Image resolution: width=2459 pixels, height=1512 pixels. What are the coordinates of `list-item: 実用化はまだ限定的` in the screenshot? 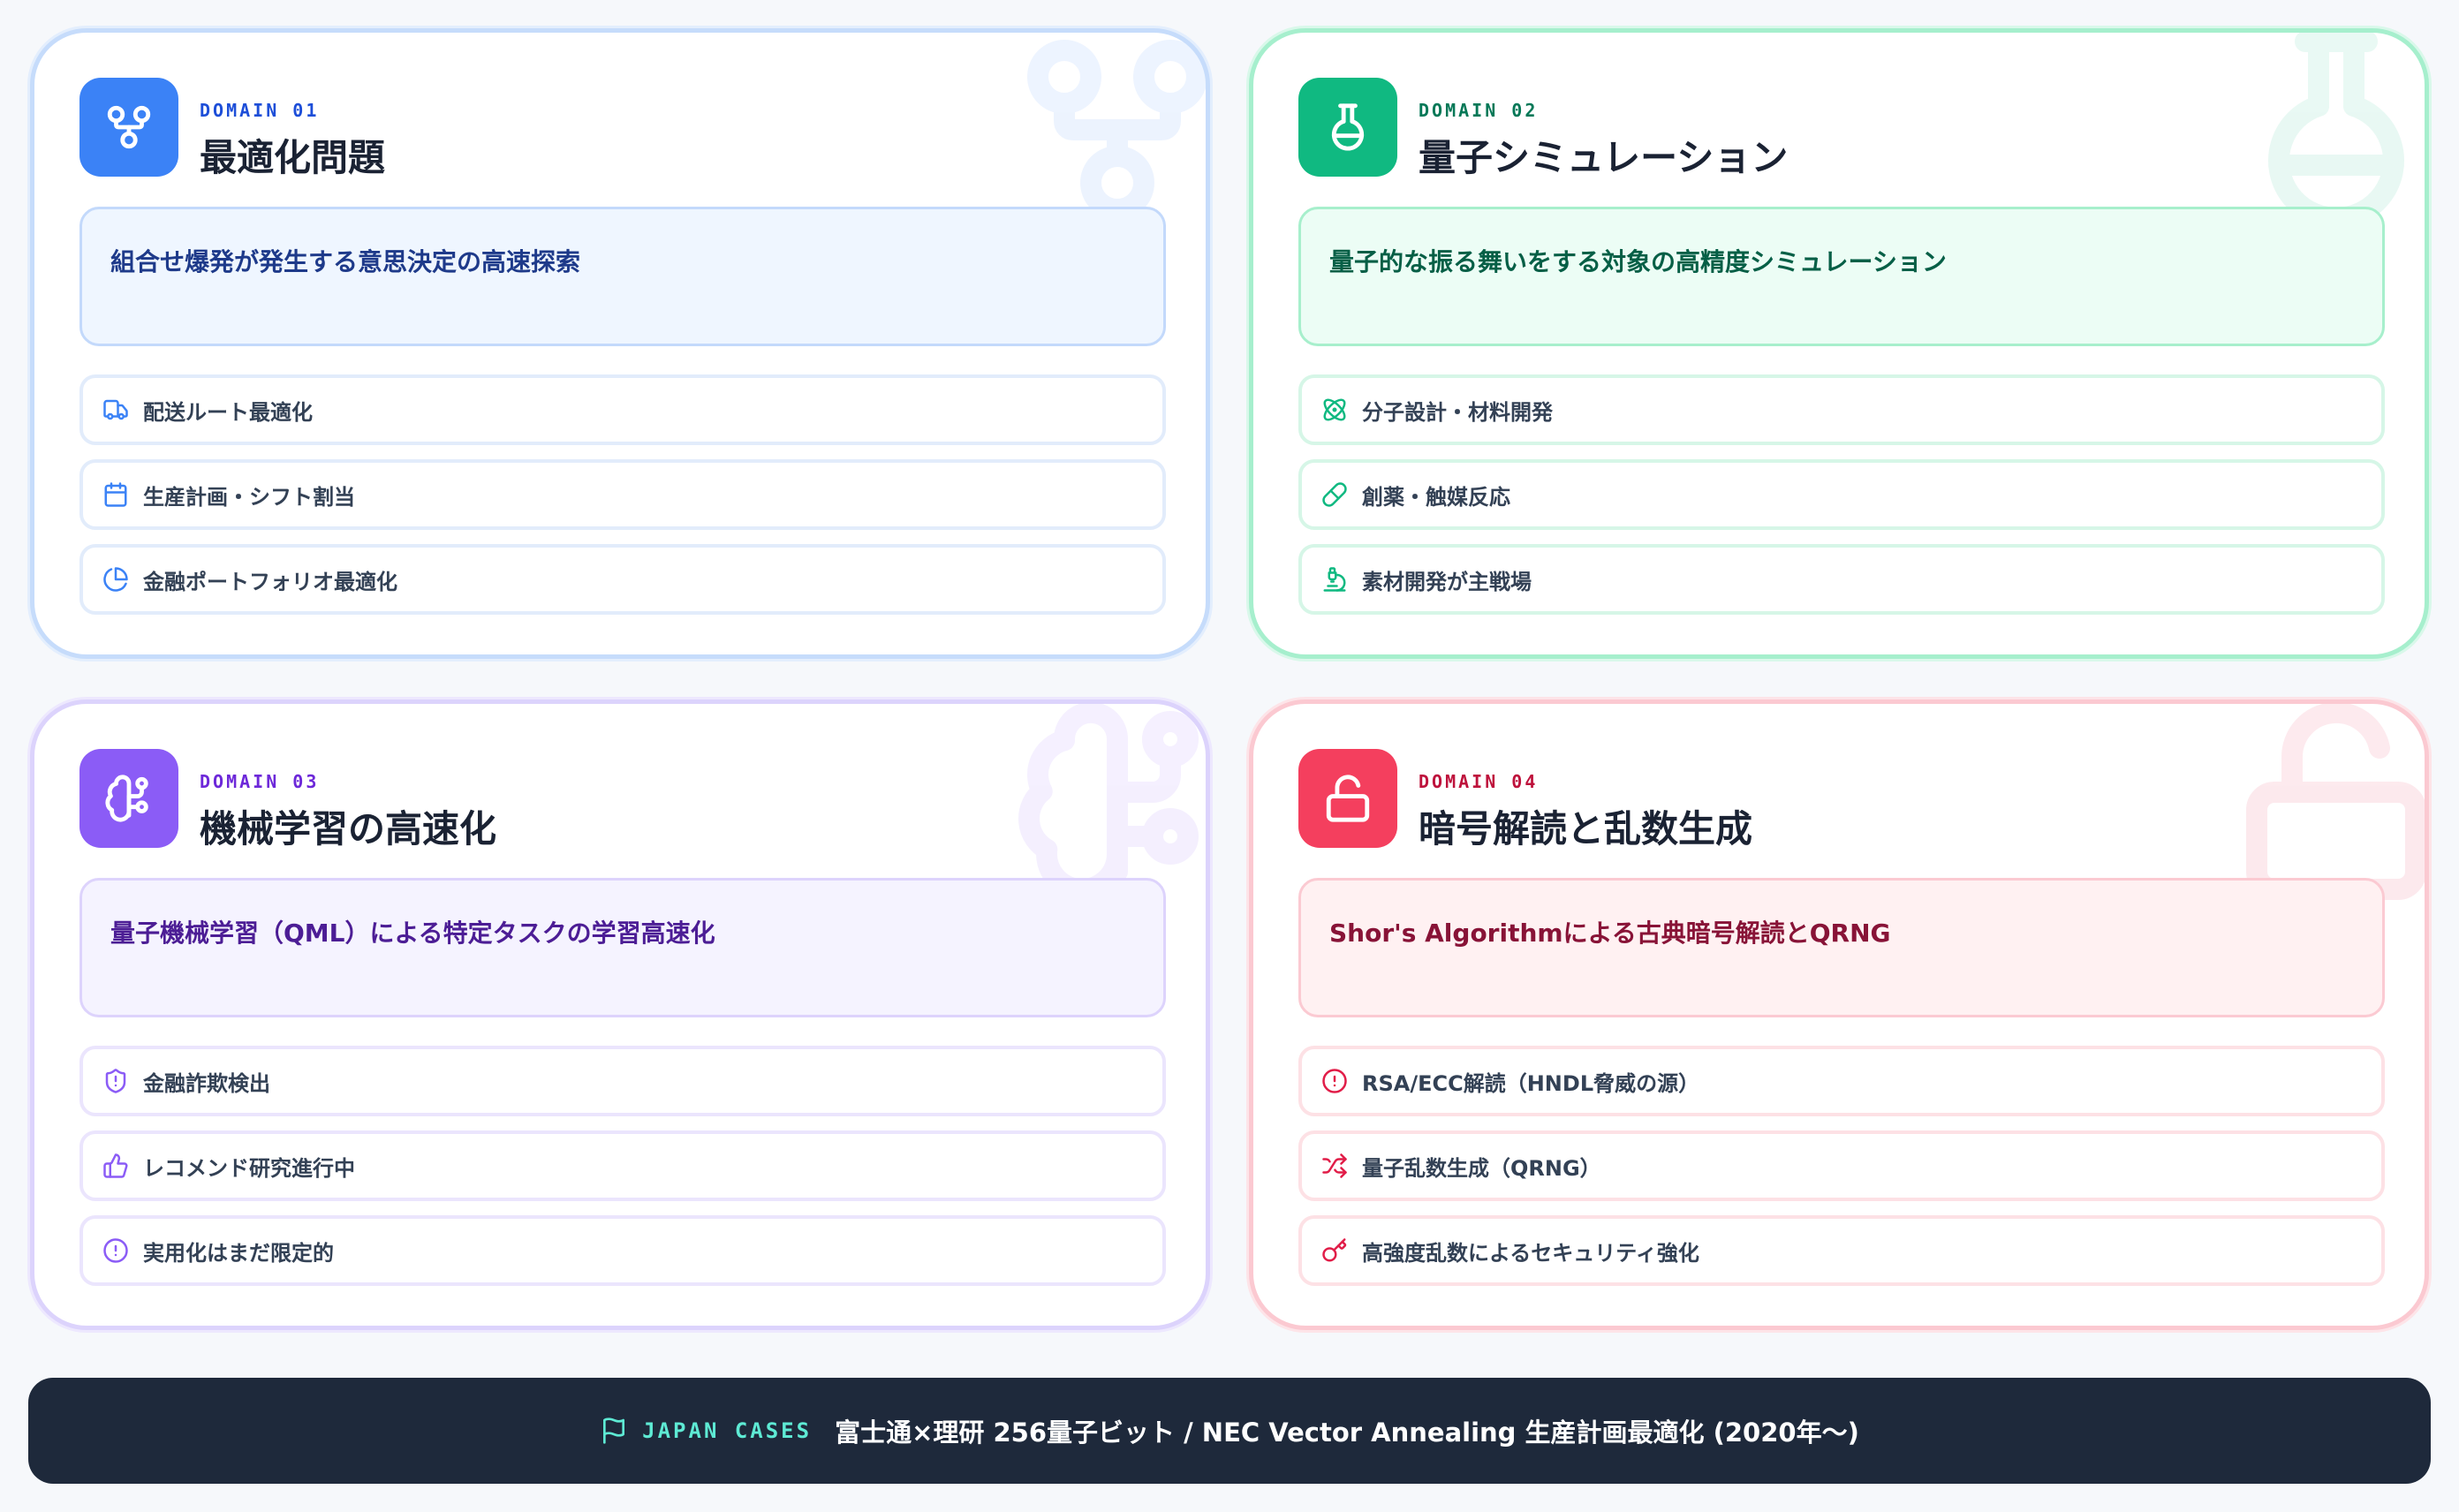 It's located at (623, 1251).